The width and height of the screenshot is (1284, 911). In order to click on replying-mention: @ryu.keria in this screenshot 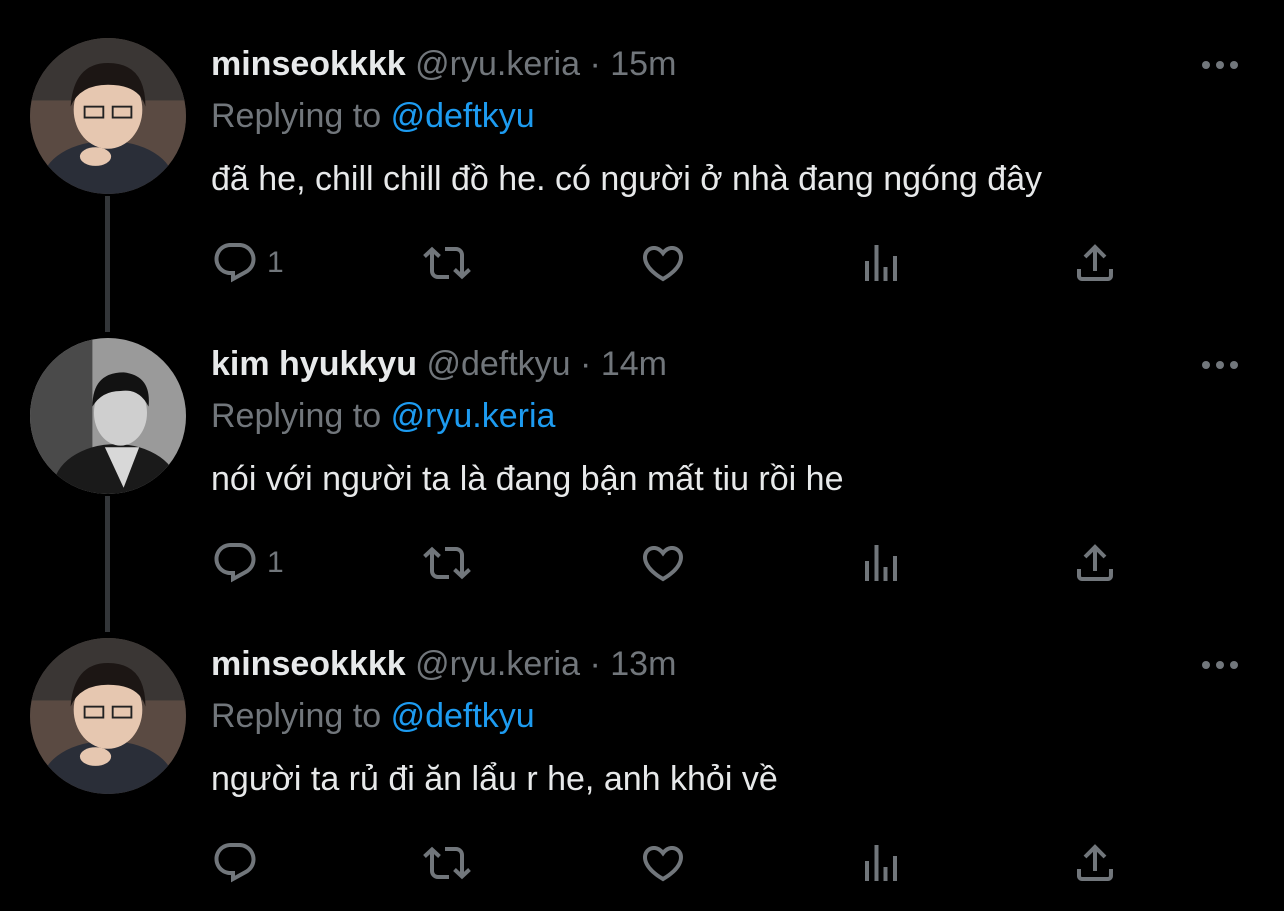, I will do `click(473, 416)`.